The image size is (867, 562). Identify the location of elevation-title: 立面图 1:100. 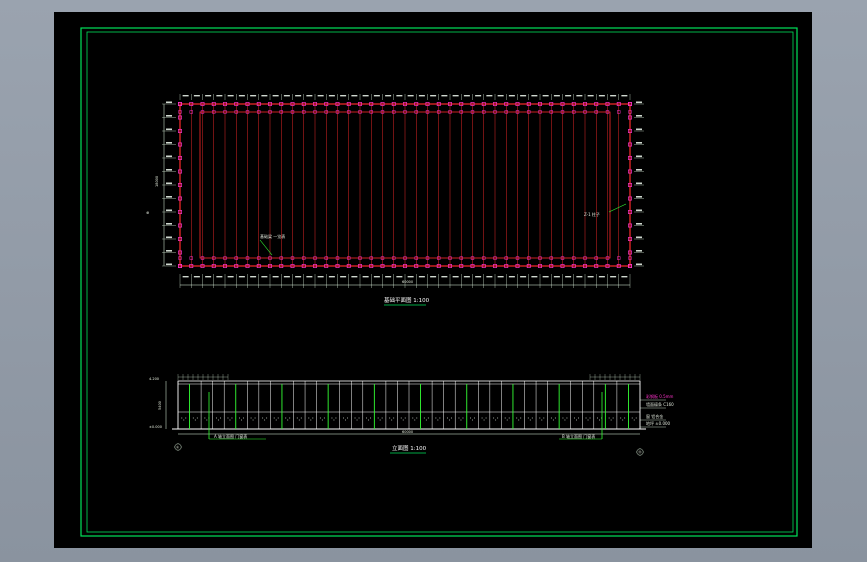
(409, 448).